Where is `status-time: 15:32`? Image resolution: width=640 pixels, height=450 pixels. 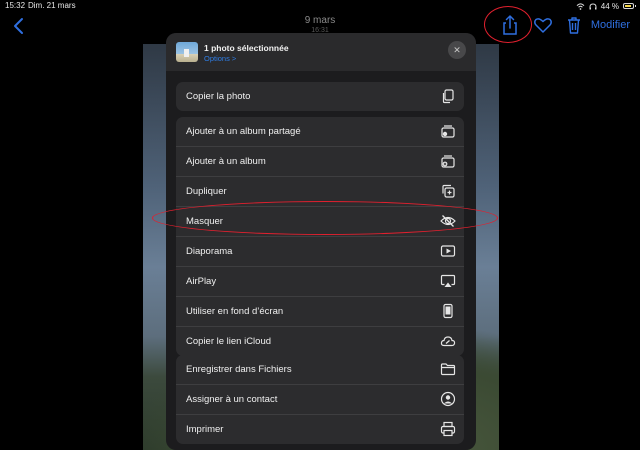
status-time: 15:32 is located at coordinates (15, 5).